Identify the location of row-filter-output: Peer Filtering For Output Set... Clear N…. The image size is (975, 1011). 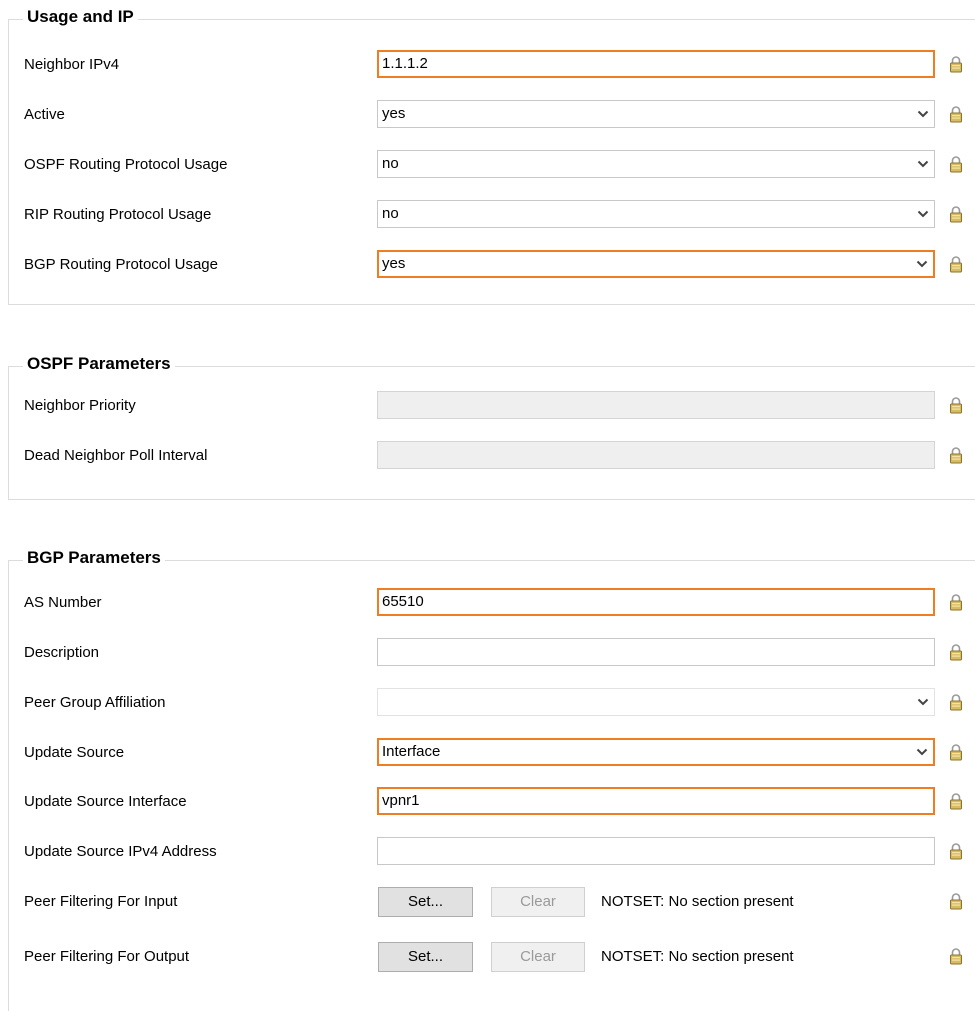
(492, 957).